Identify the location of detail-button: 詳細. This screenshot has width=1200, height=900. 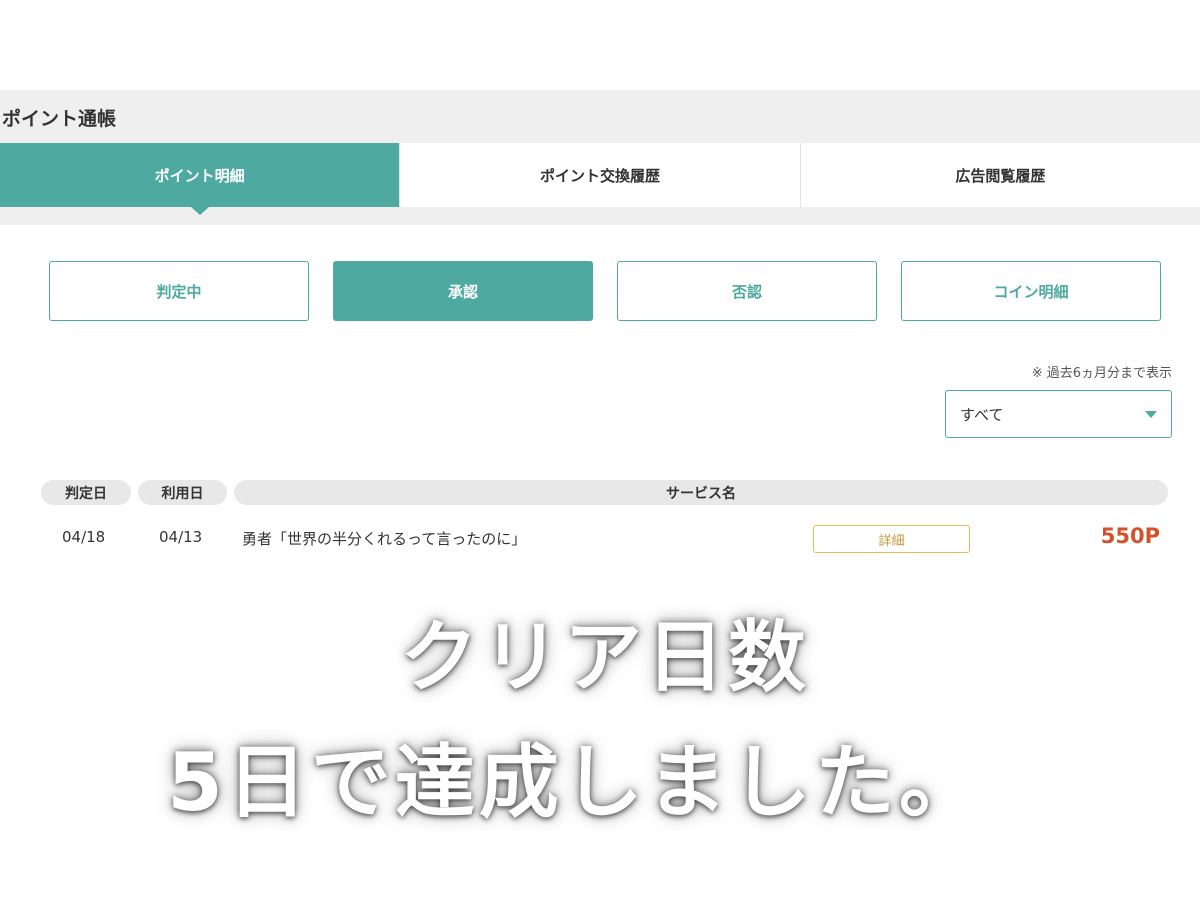
(891, 539).